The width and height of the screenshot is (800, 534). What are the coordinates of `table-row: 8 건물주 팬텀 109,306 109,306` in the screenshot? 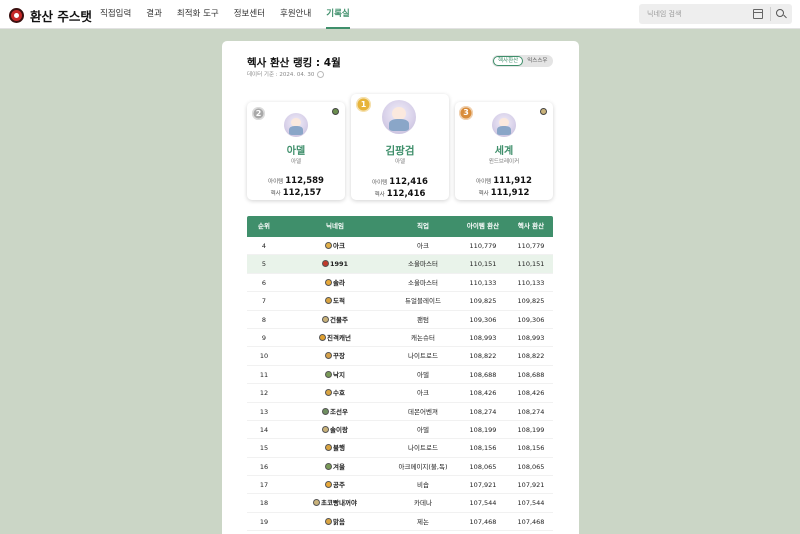 It's located at (400, 320).